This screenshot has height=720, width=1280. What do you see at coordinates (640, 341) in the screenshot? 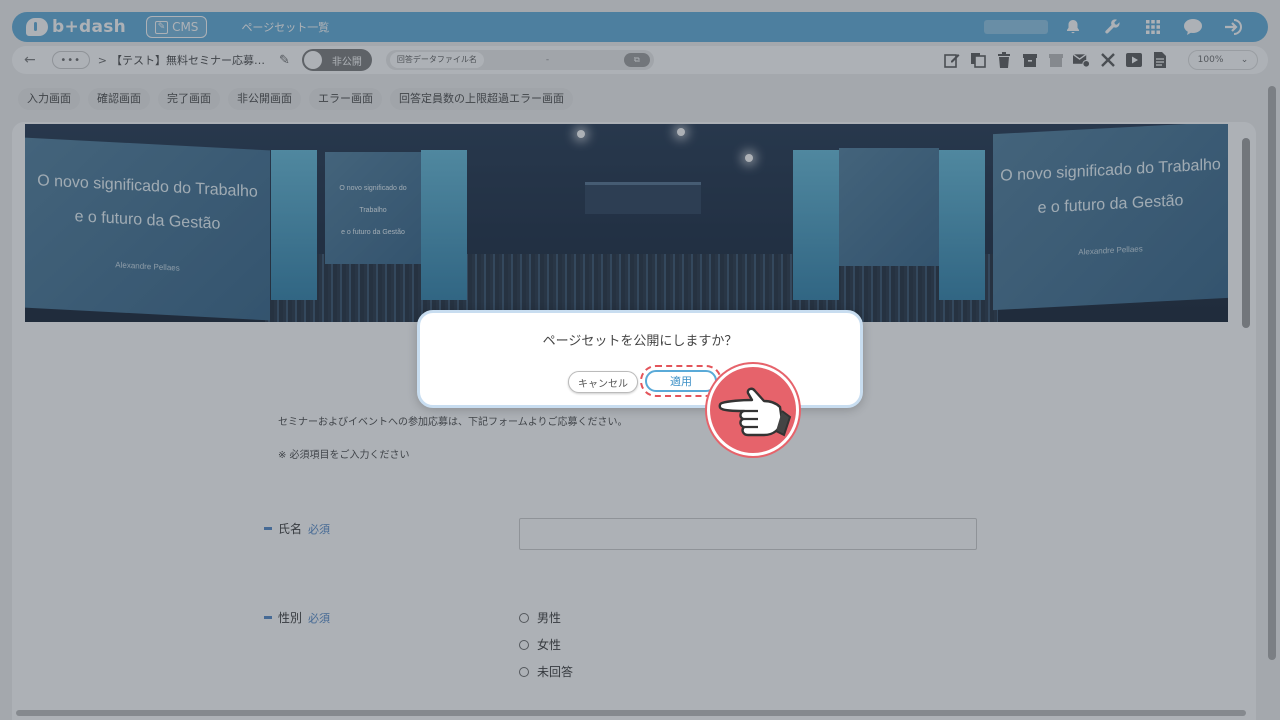
I see `dialog-message: ページセットを公開にしますか？` at bounding box center [640, 341].